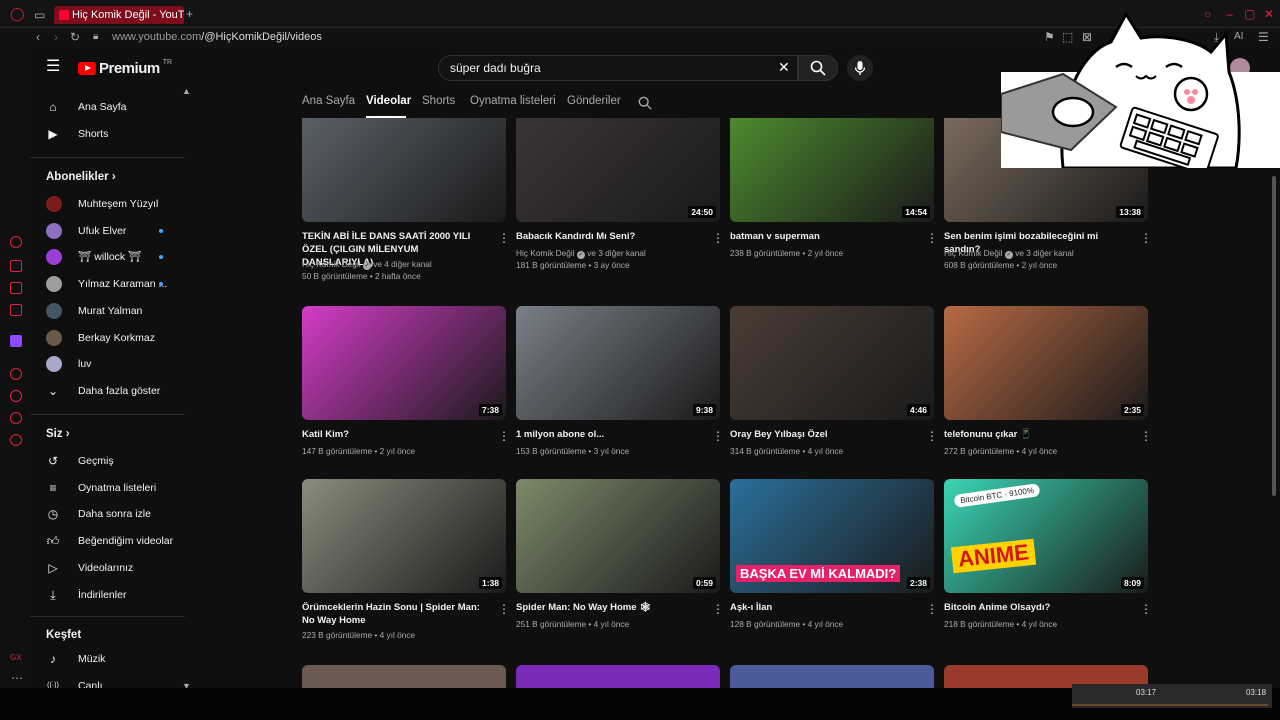 The image size is (1280, 720). Describe the element at coordinates (107, 541) in the screenshot. I see `sidebar-item-like: 👍︎ Beğendiğim videolar` at that location.